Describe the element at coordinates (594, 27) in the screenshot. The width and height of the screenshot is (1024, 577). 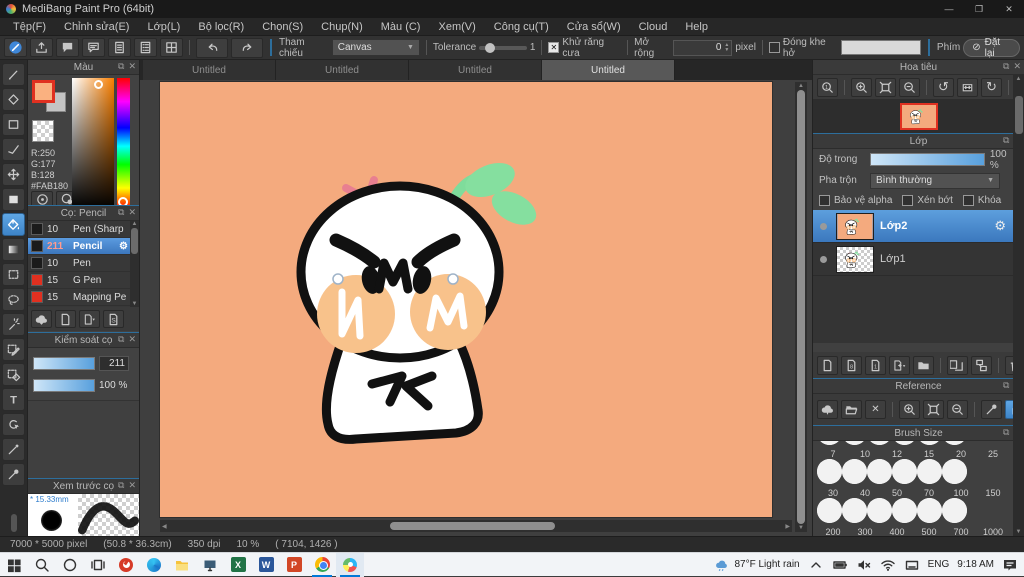
I see `menu-item: Cửa sổ(W)` at that location.